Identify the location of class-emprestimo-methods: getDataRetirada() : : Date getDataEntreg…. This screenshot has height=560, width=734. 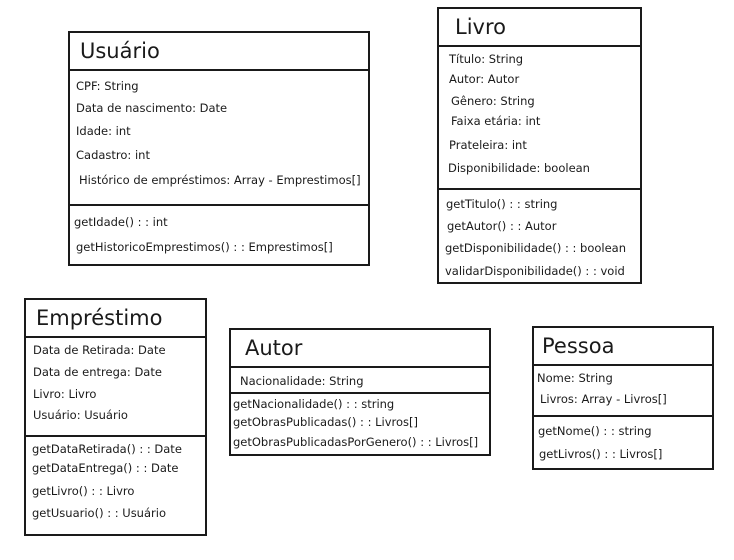
(115, 485).